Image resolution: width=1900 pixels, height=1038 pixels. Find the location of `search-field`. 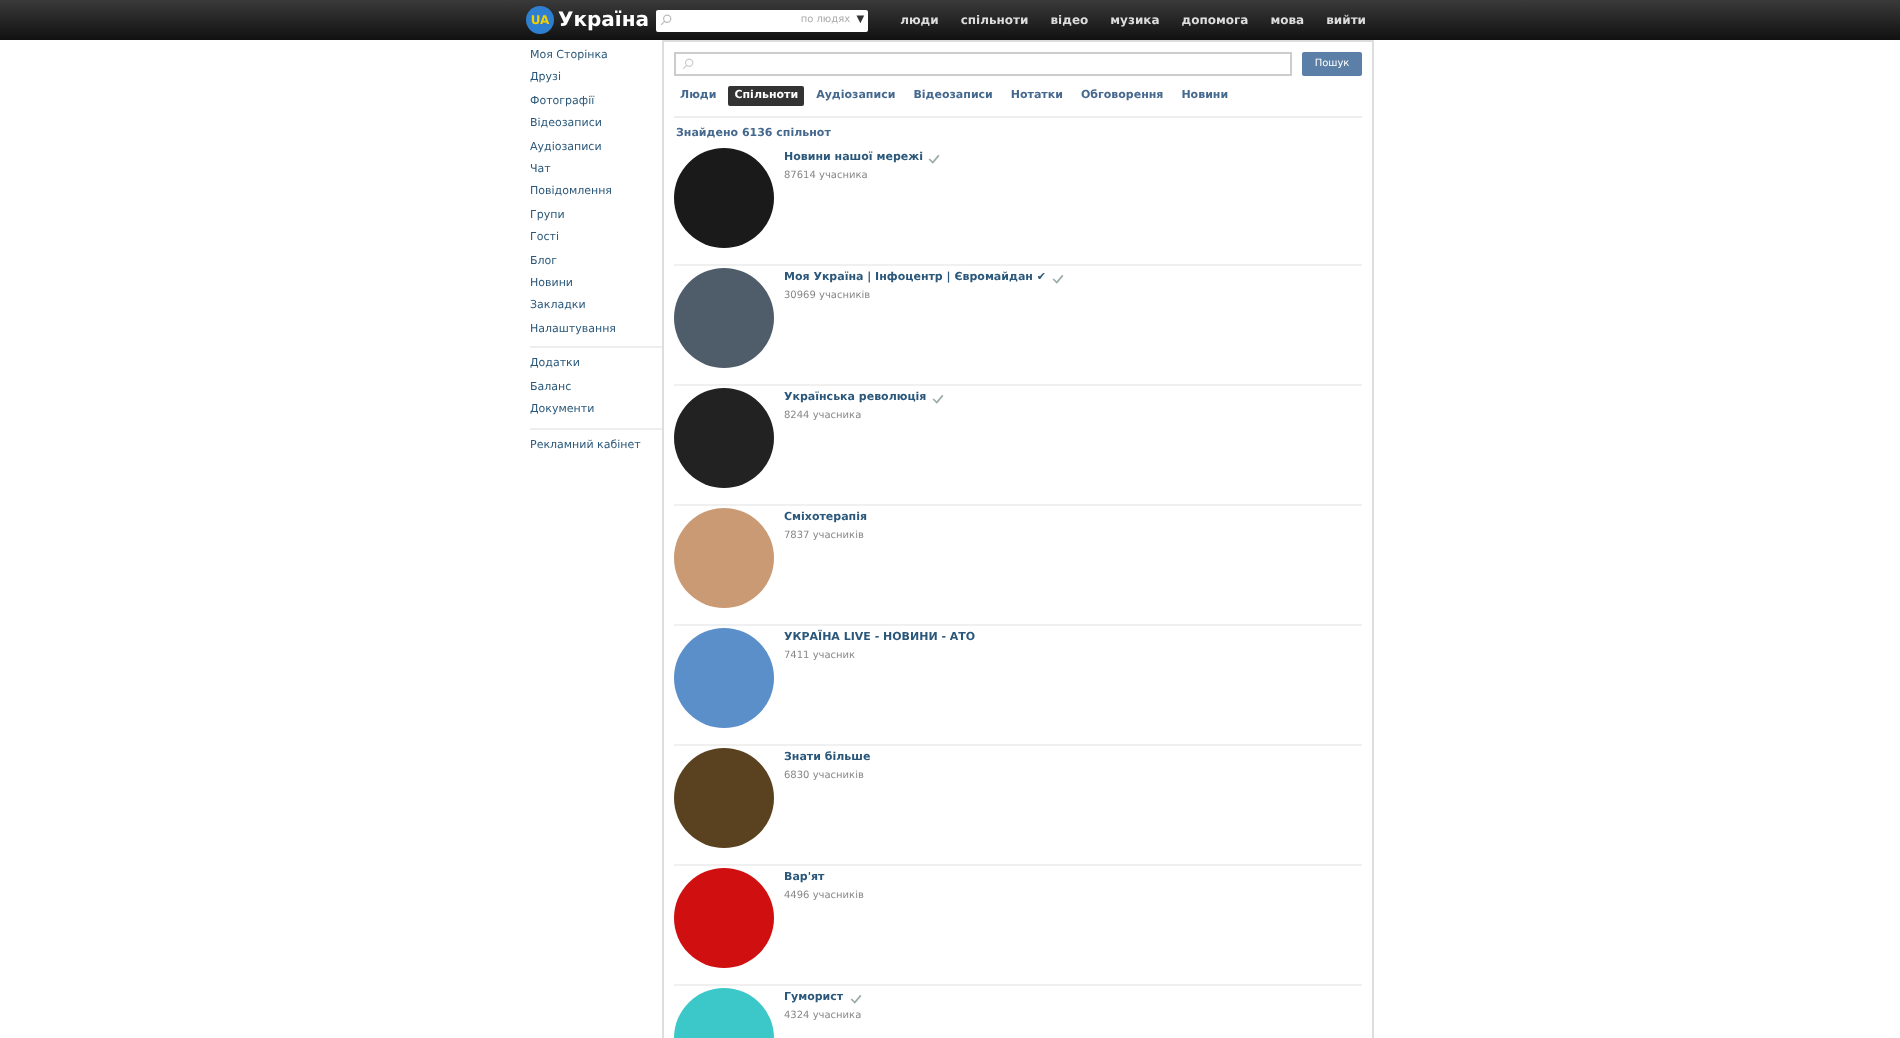

search-field is located at coordinates (983, 64).